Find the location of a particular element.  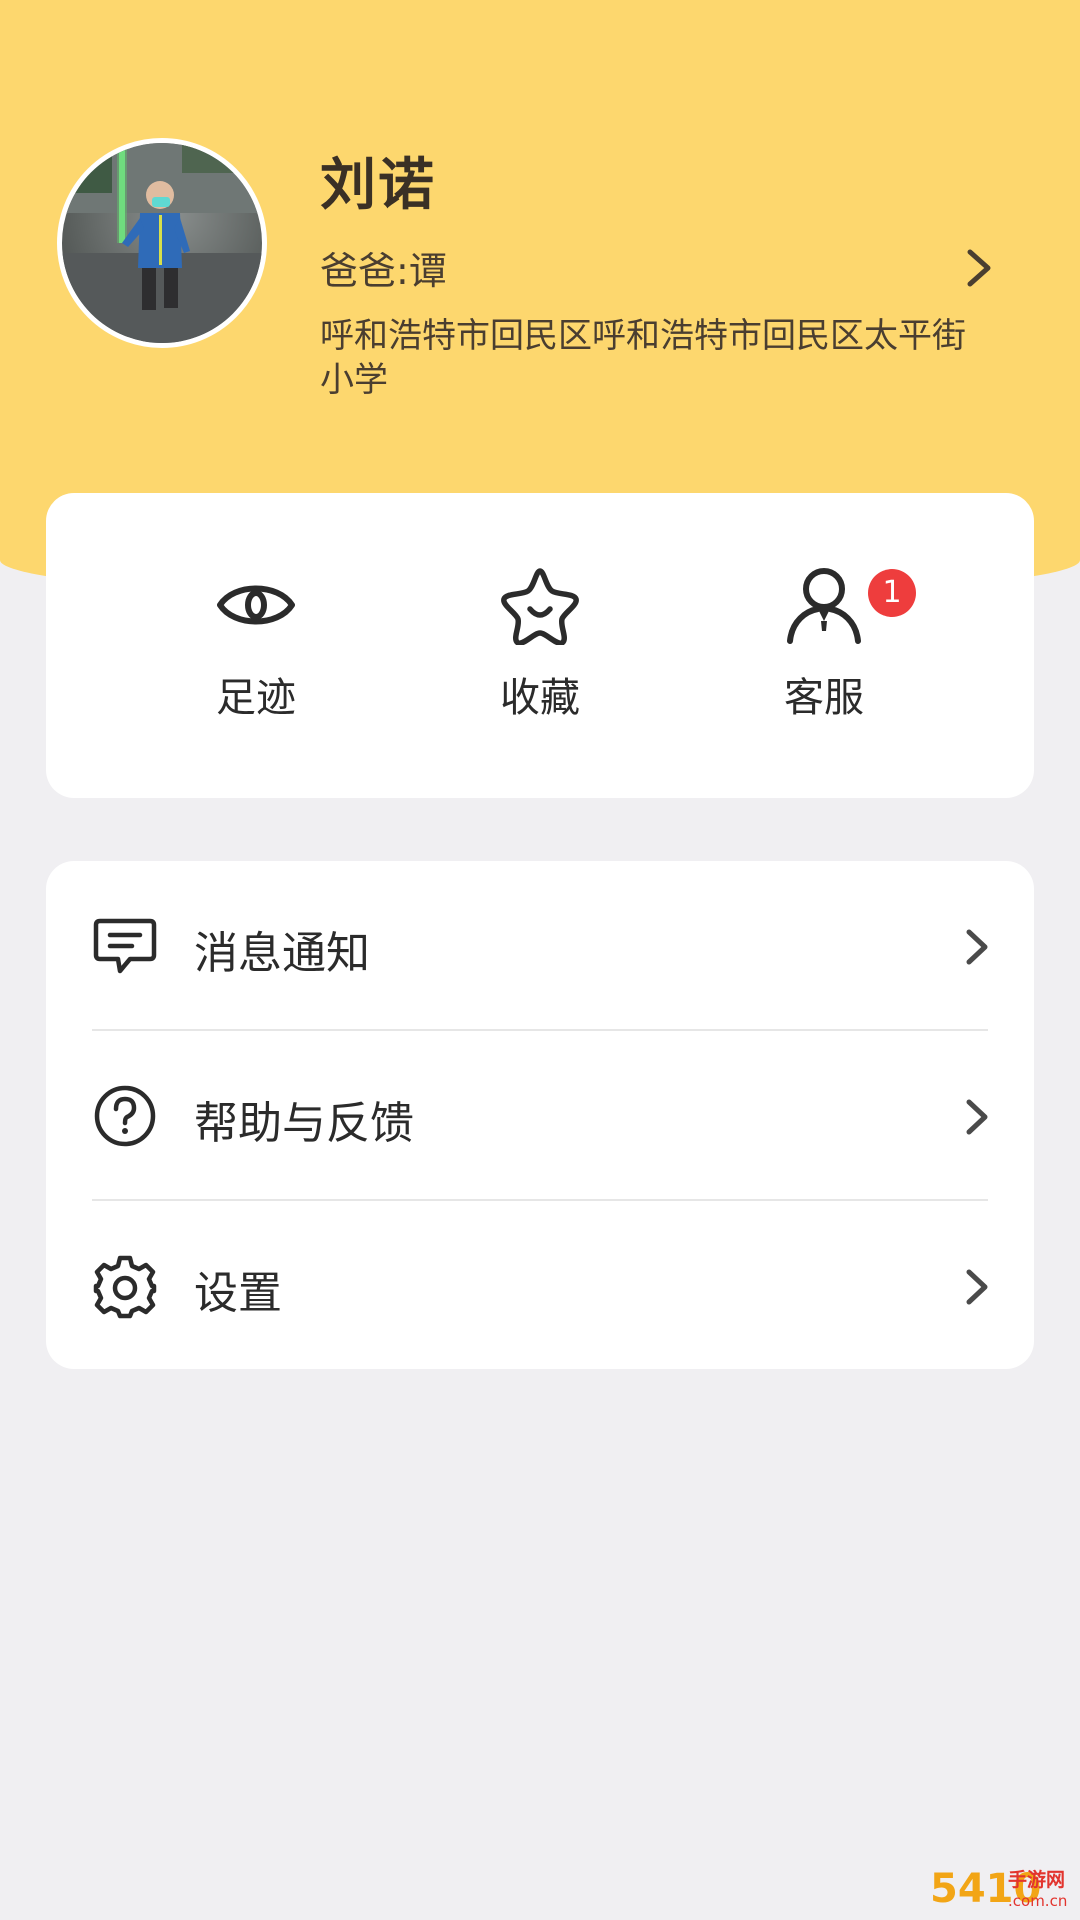

quick-action-label: 收藏 is located at coordinates (540, 698).